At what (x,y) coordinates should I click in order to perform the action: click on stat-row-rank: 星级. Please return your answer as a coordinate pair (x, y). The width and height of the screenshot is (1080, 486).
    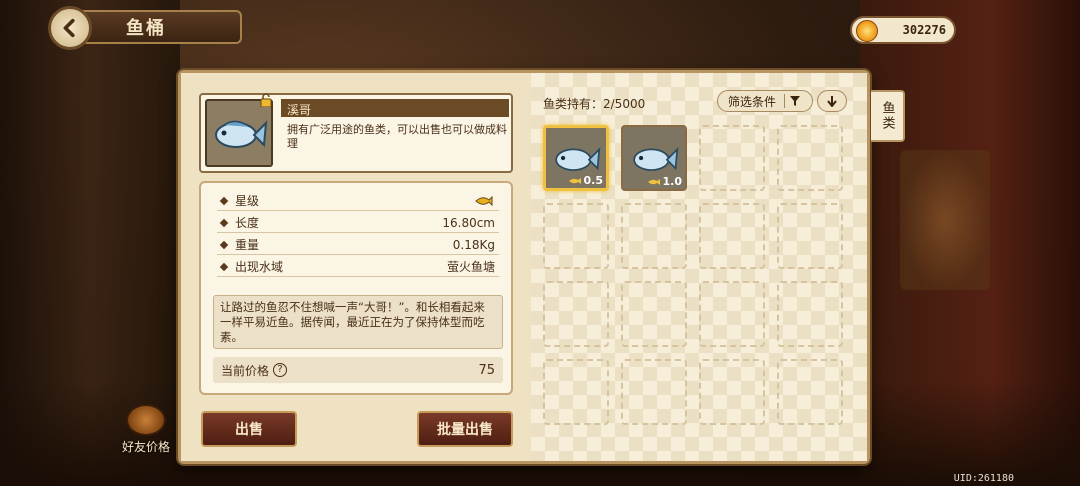
    Looking at the image, I should click on (358, 201).